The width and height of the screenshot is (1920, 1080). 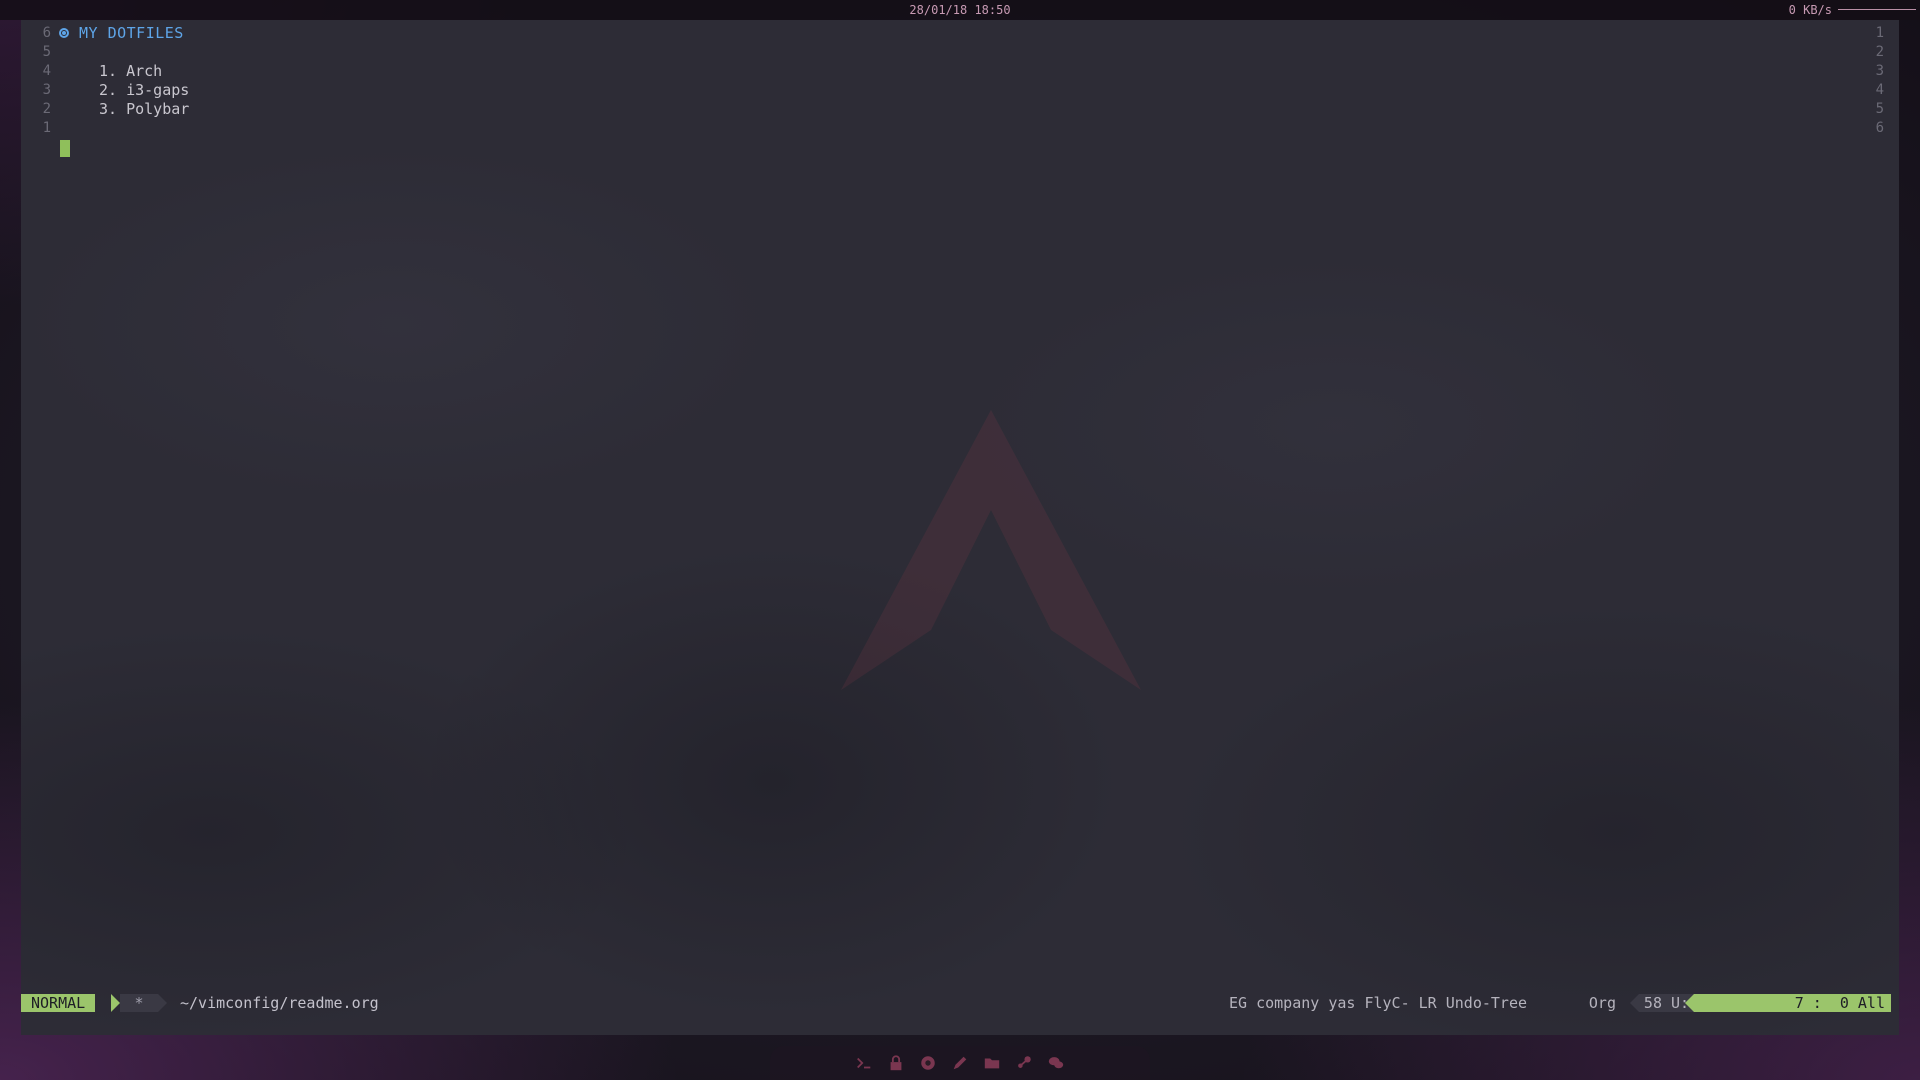 What do you see at coordinates (46, 109) in the screenshot?
I see `line-number: 2` at bounding box center [46, 109].